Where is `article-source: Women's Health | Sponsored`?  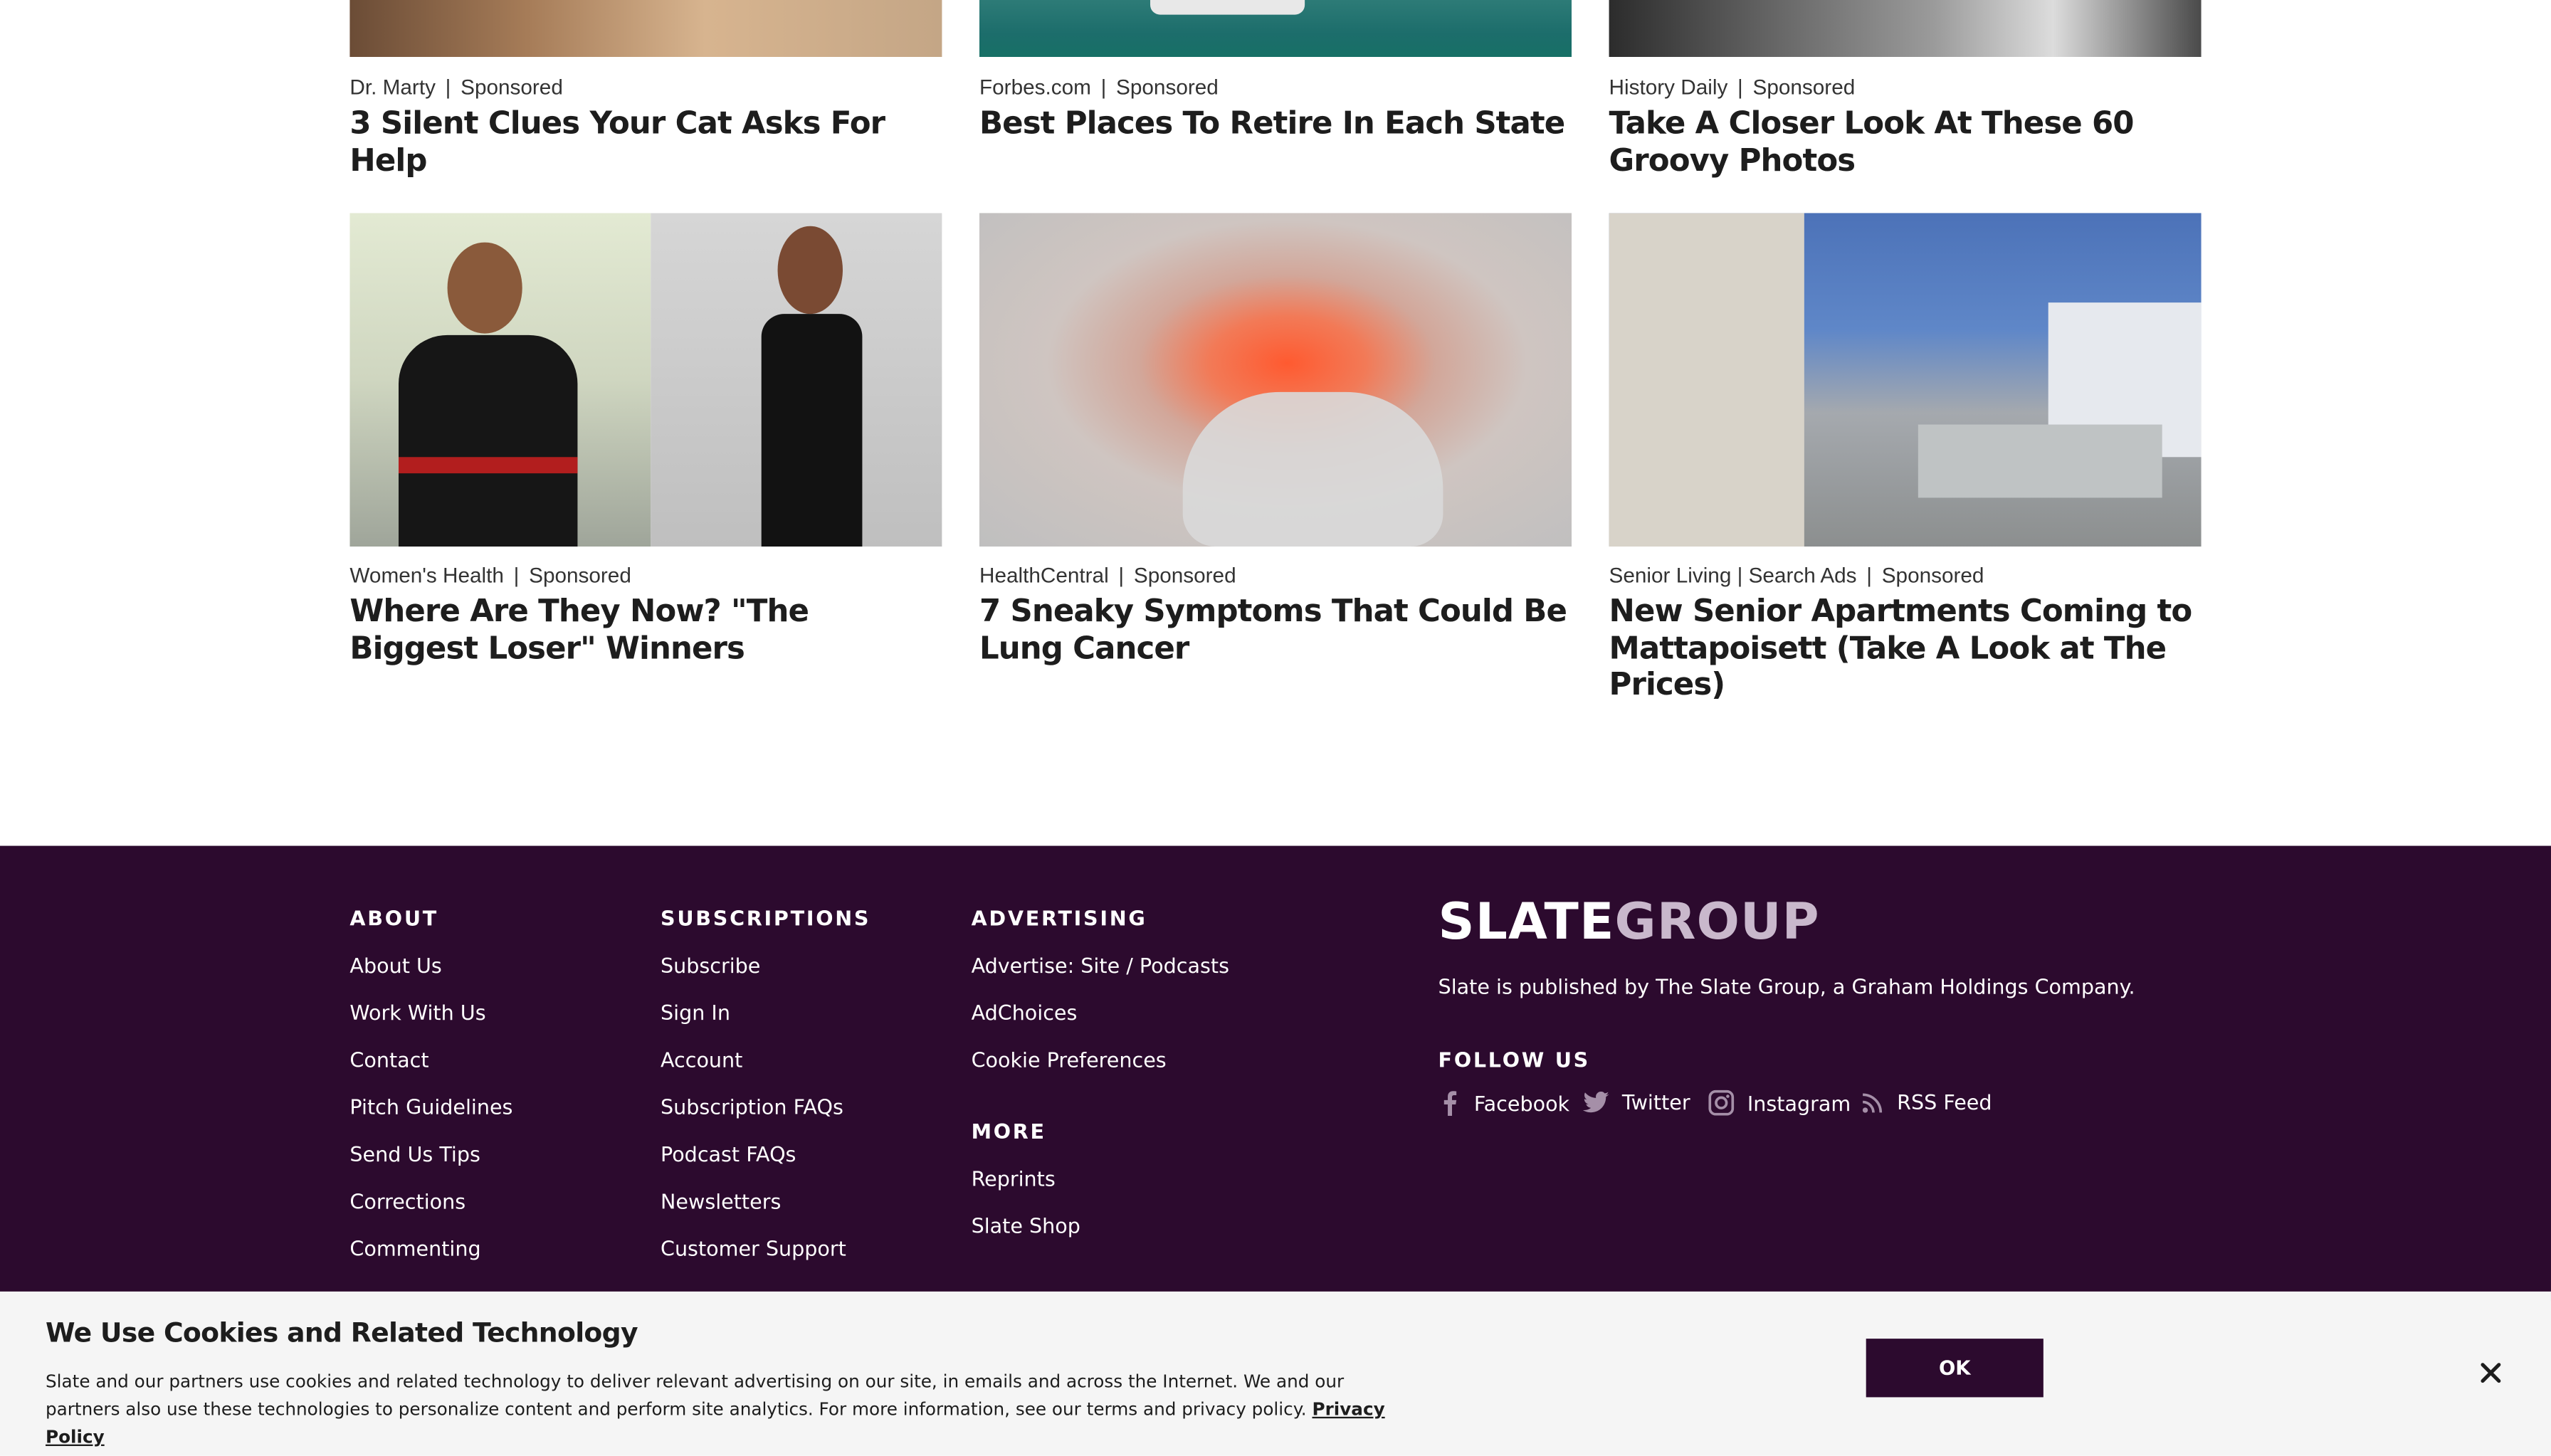
article-source: Women's Health | Sponsored is located at coordinates (490, 575).